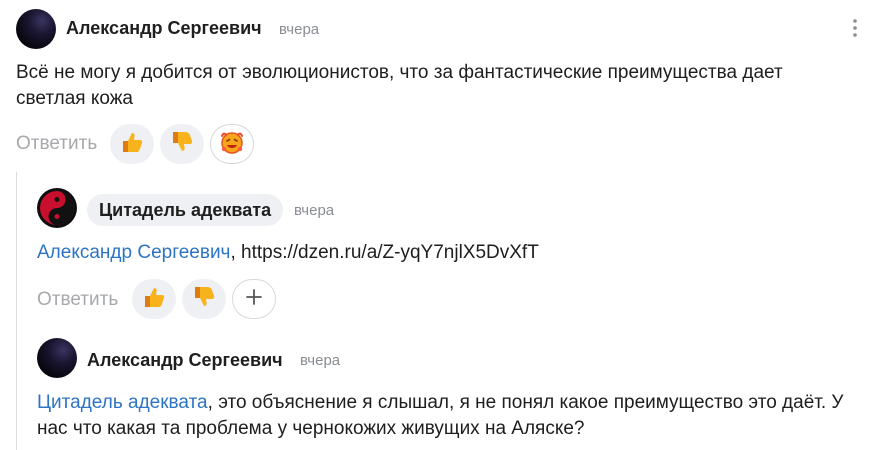  Describe the element at coordinates (122, 402) in the screenshot. I see `mention-link: Цитадель адеквата` at that location.